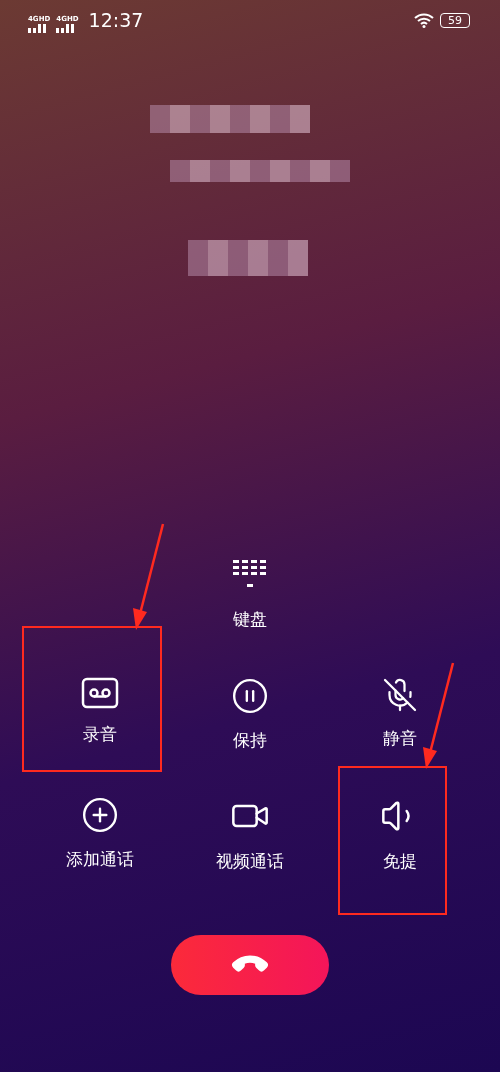 The width and height of the screenshot is (500, 1072). I want to click on pause-icon, so click(250, 696).